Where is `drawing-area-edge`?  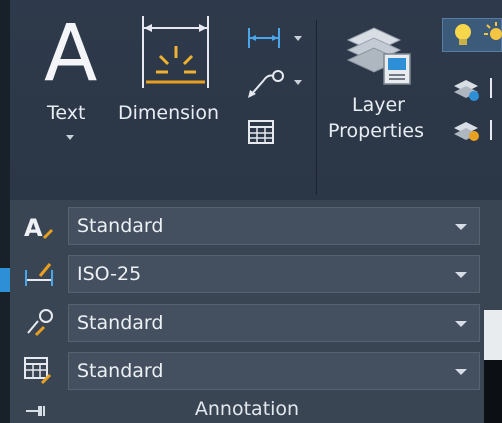 drawing-area-edge is located at coordinates (493, 255).